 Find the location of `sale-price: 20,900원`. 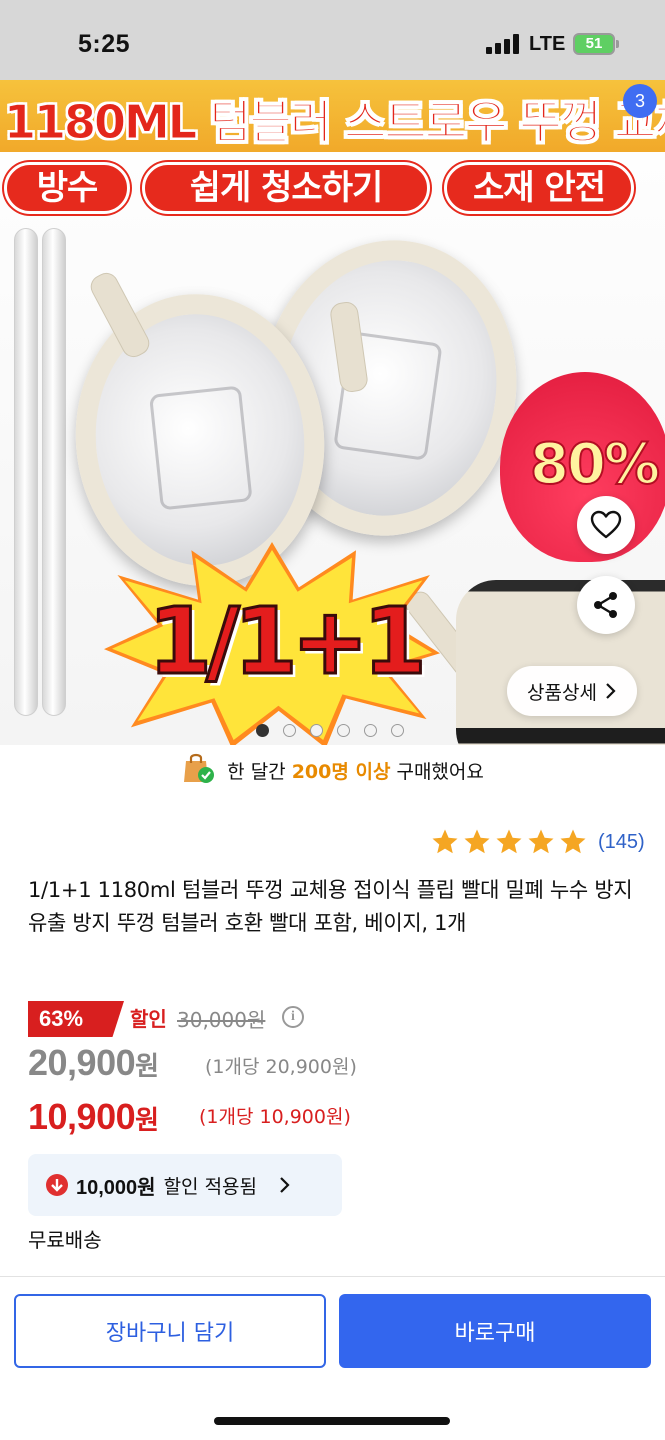

sale-price: 20,900원 is located at coordinates (93, 1063).